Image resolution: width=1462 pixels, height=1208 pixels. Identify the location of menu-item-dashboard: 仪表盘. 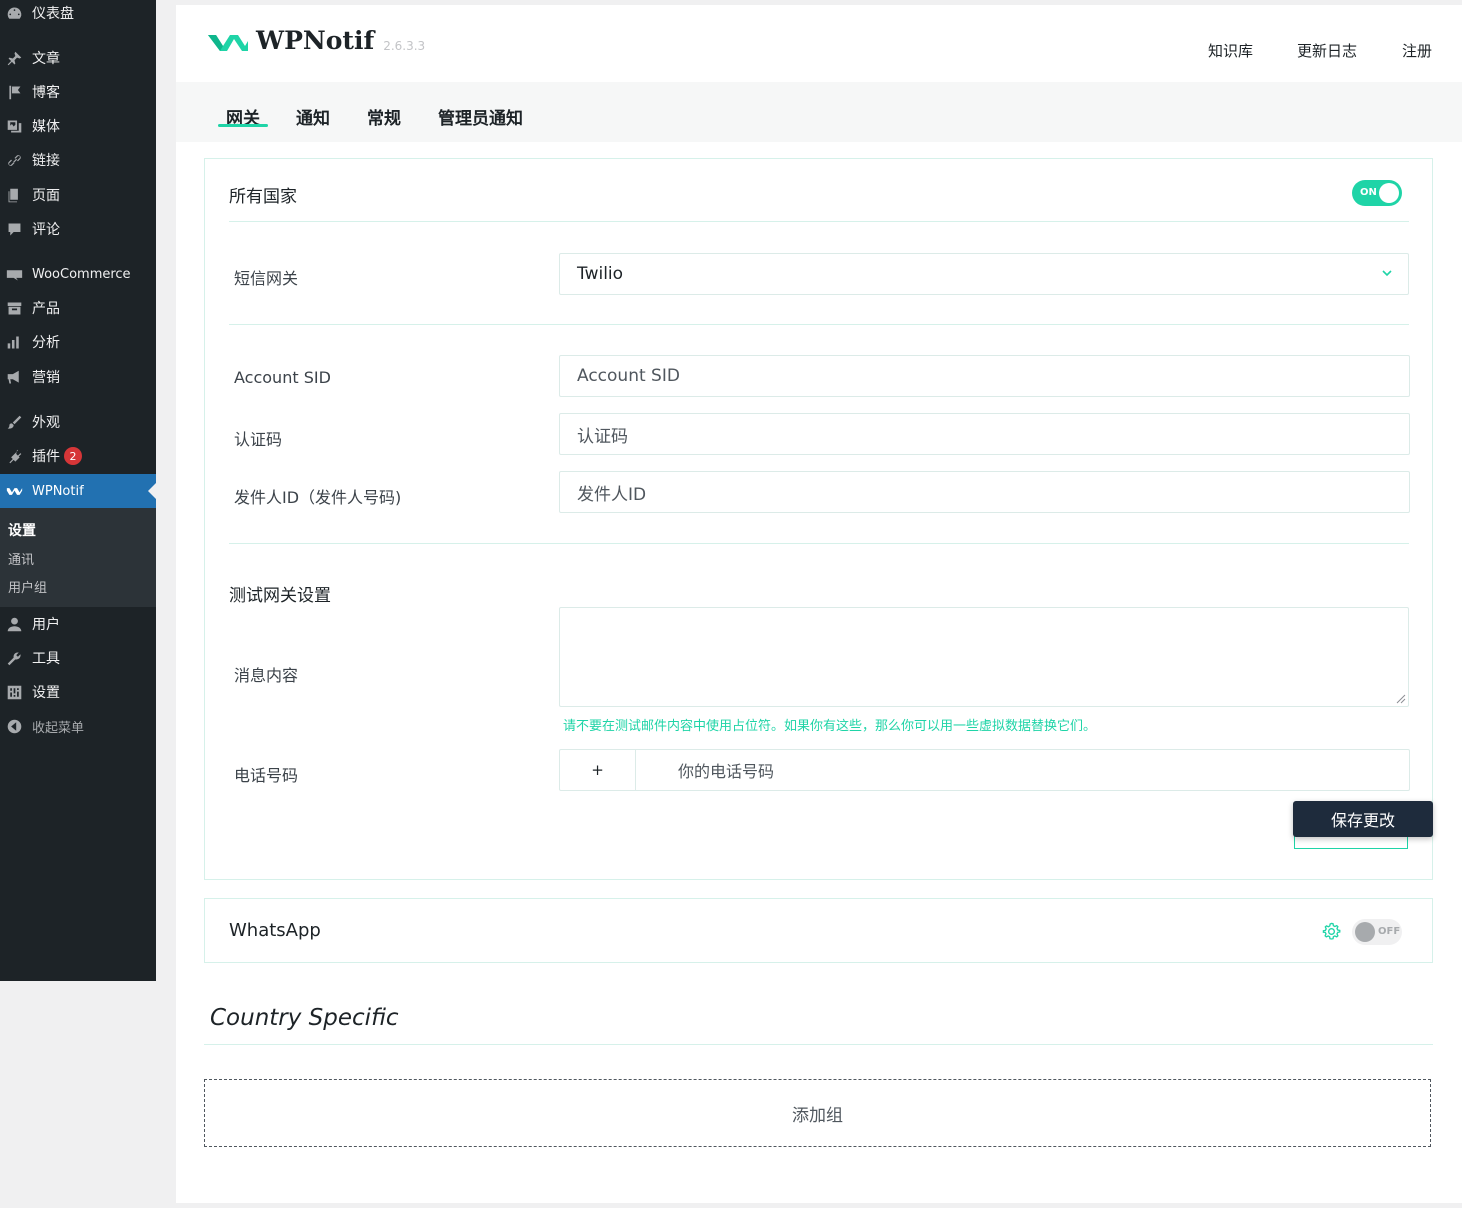
(78, 15).